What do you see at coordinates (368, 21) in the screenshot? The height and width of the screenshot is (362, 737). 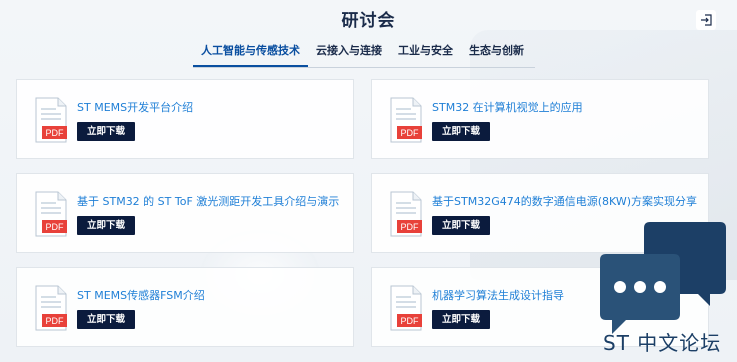 I see `page-title: 研讨会` at bounding box center [368, 21].